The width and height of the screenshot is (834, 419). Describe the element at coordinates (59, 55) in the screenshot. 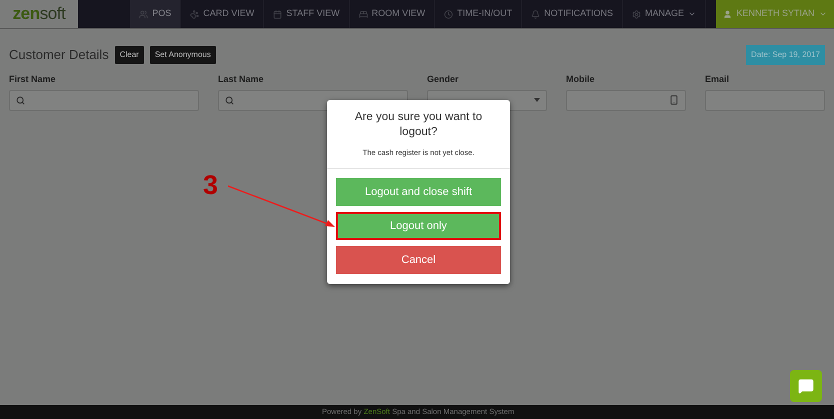

I see `section-title: Customer Details` at that location.